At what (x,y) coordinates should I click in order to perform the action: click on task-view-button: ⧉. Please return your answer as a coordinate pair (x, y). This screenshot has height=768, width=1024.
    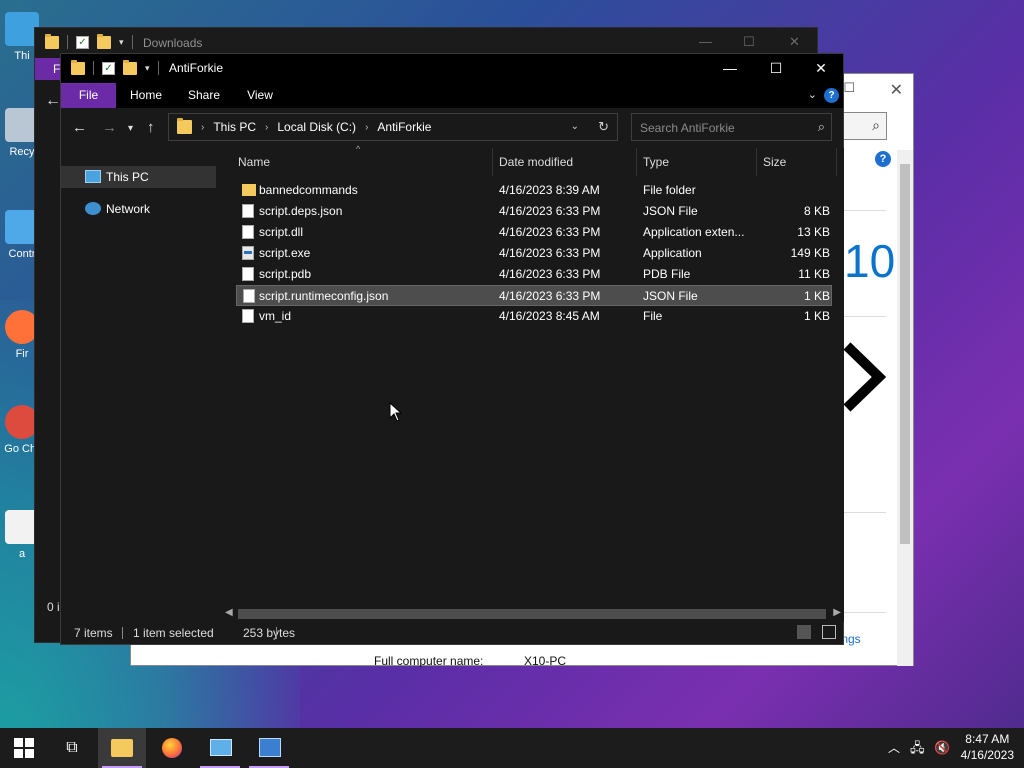
    Looking at the image, I should click on (72, 748).